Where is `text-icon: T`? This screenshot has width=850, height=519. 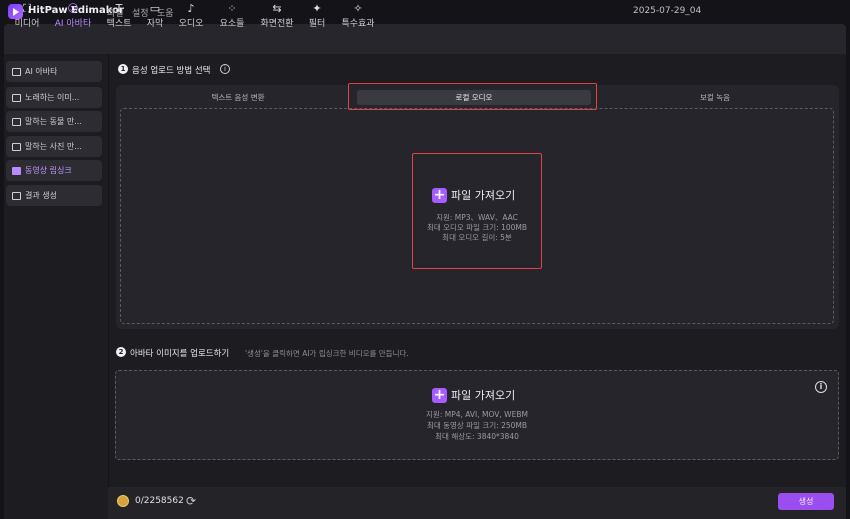 text-icon: T is located at coordinates (119, 8).